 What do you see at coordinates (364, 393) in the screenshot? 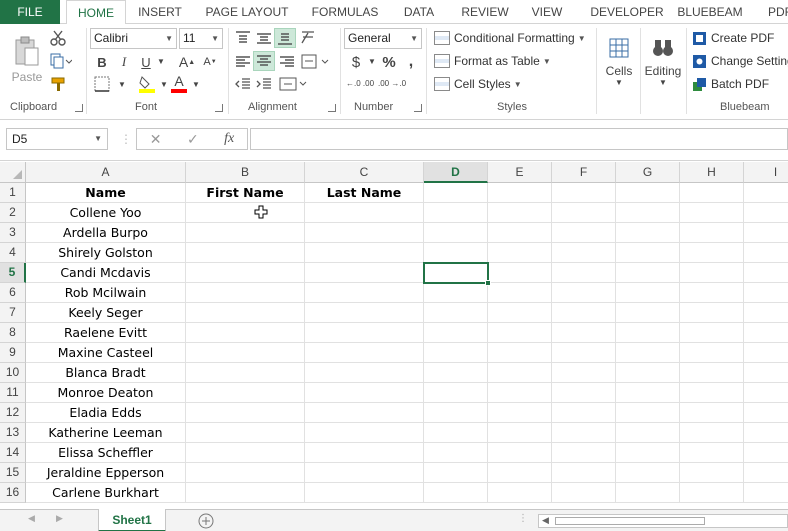
I see `cell-c11` at bounding box center [364, 393].